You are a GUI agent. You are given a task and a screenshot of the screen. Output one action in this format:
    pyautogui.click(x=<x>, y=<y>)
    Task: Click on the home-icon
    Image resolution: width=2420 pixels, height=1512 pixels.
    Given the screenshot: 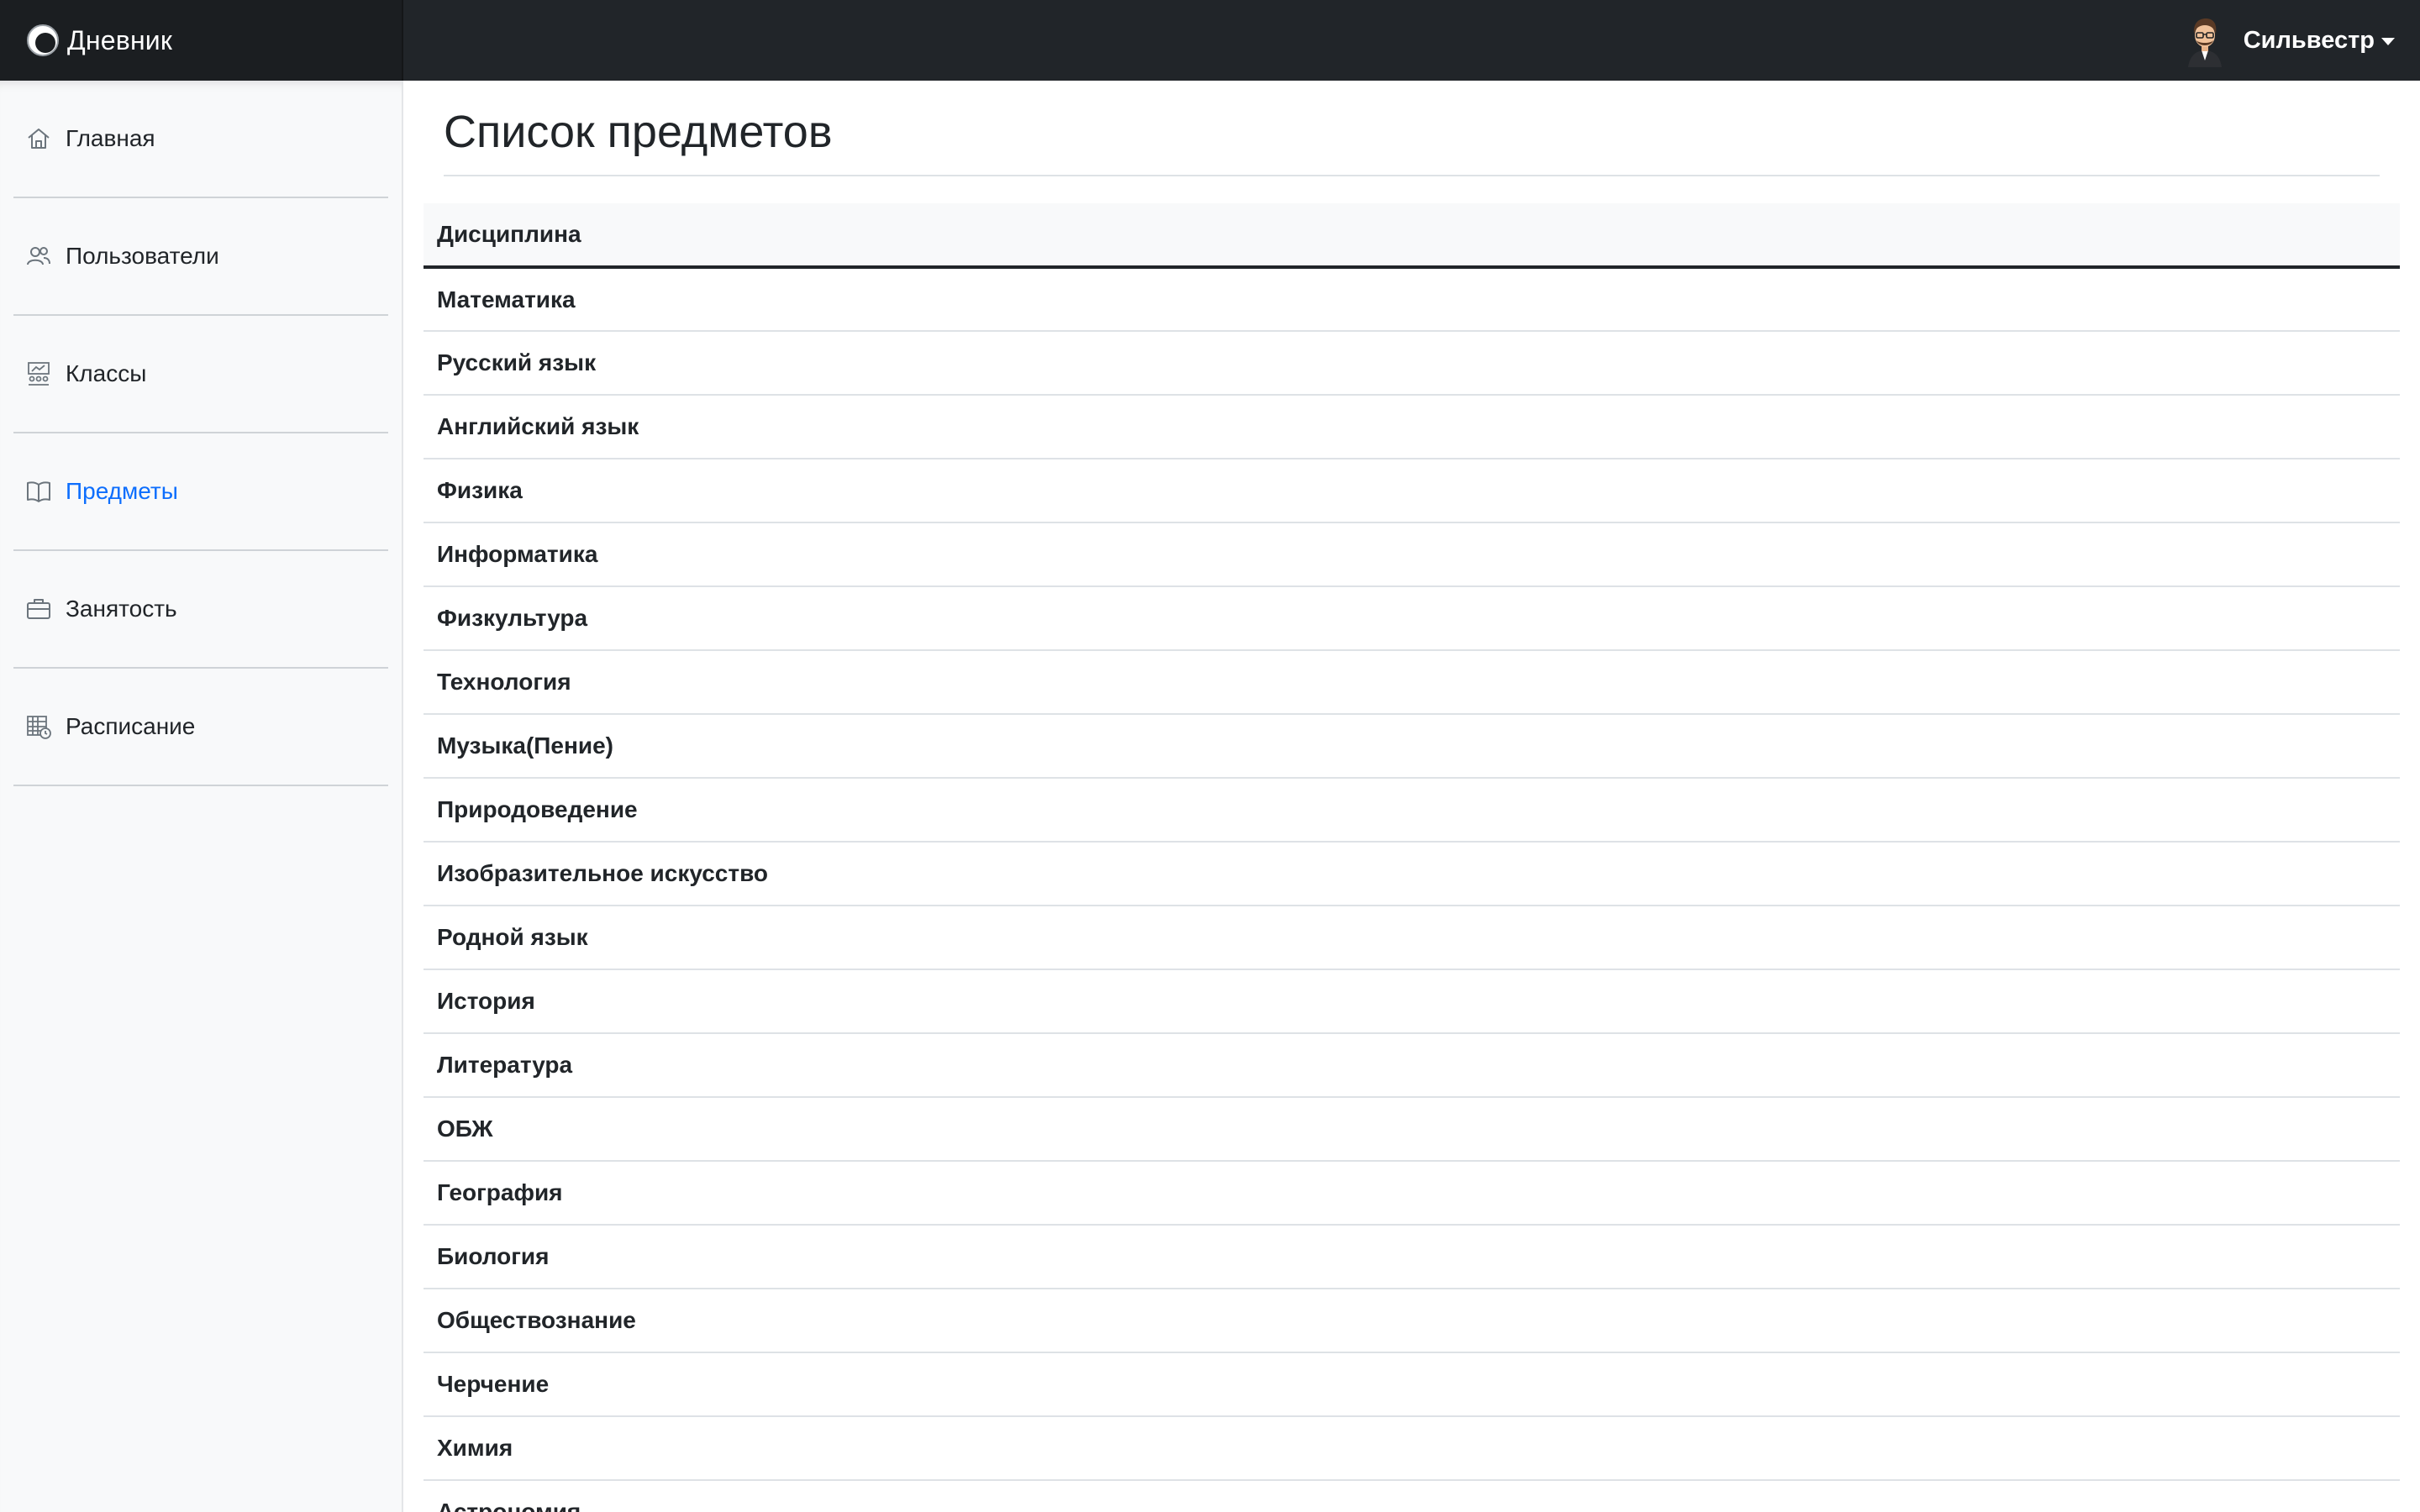 What is the action you would take?
    pyautogui.click(x=38, y=138)
    